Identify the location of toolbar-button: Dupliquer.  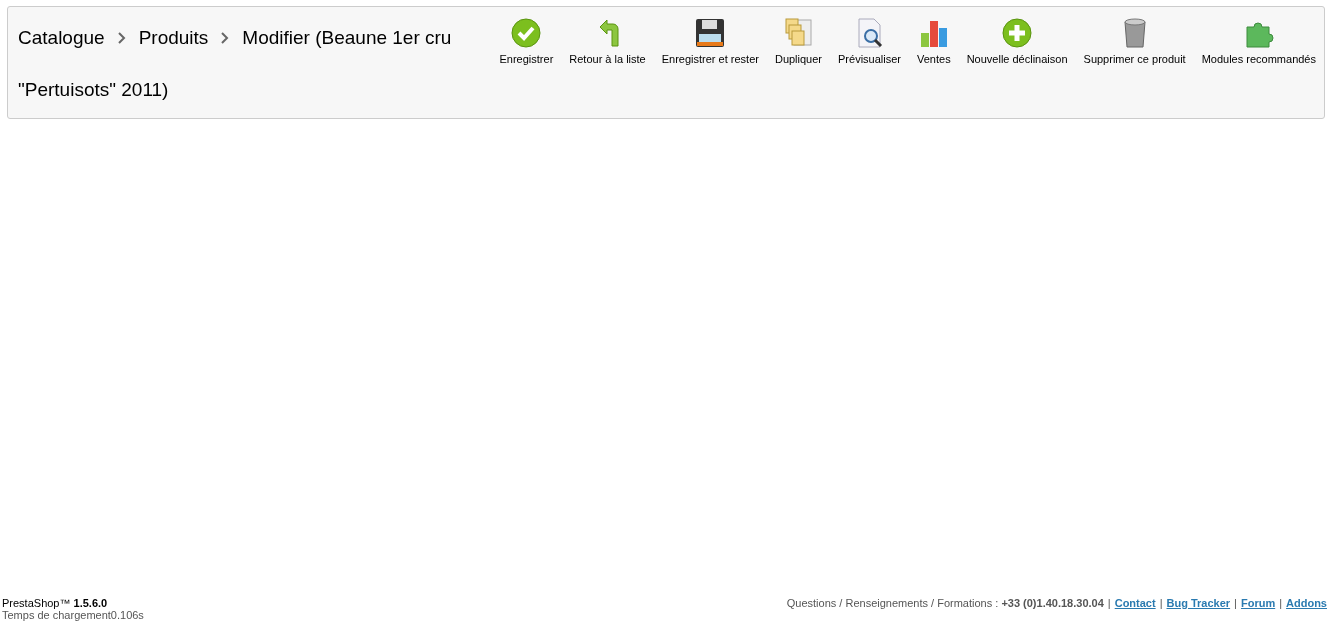
(798, 41).